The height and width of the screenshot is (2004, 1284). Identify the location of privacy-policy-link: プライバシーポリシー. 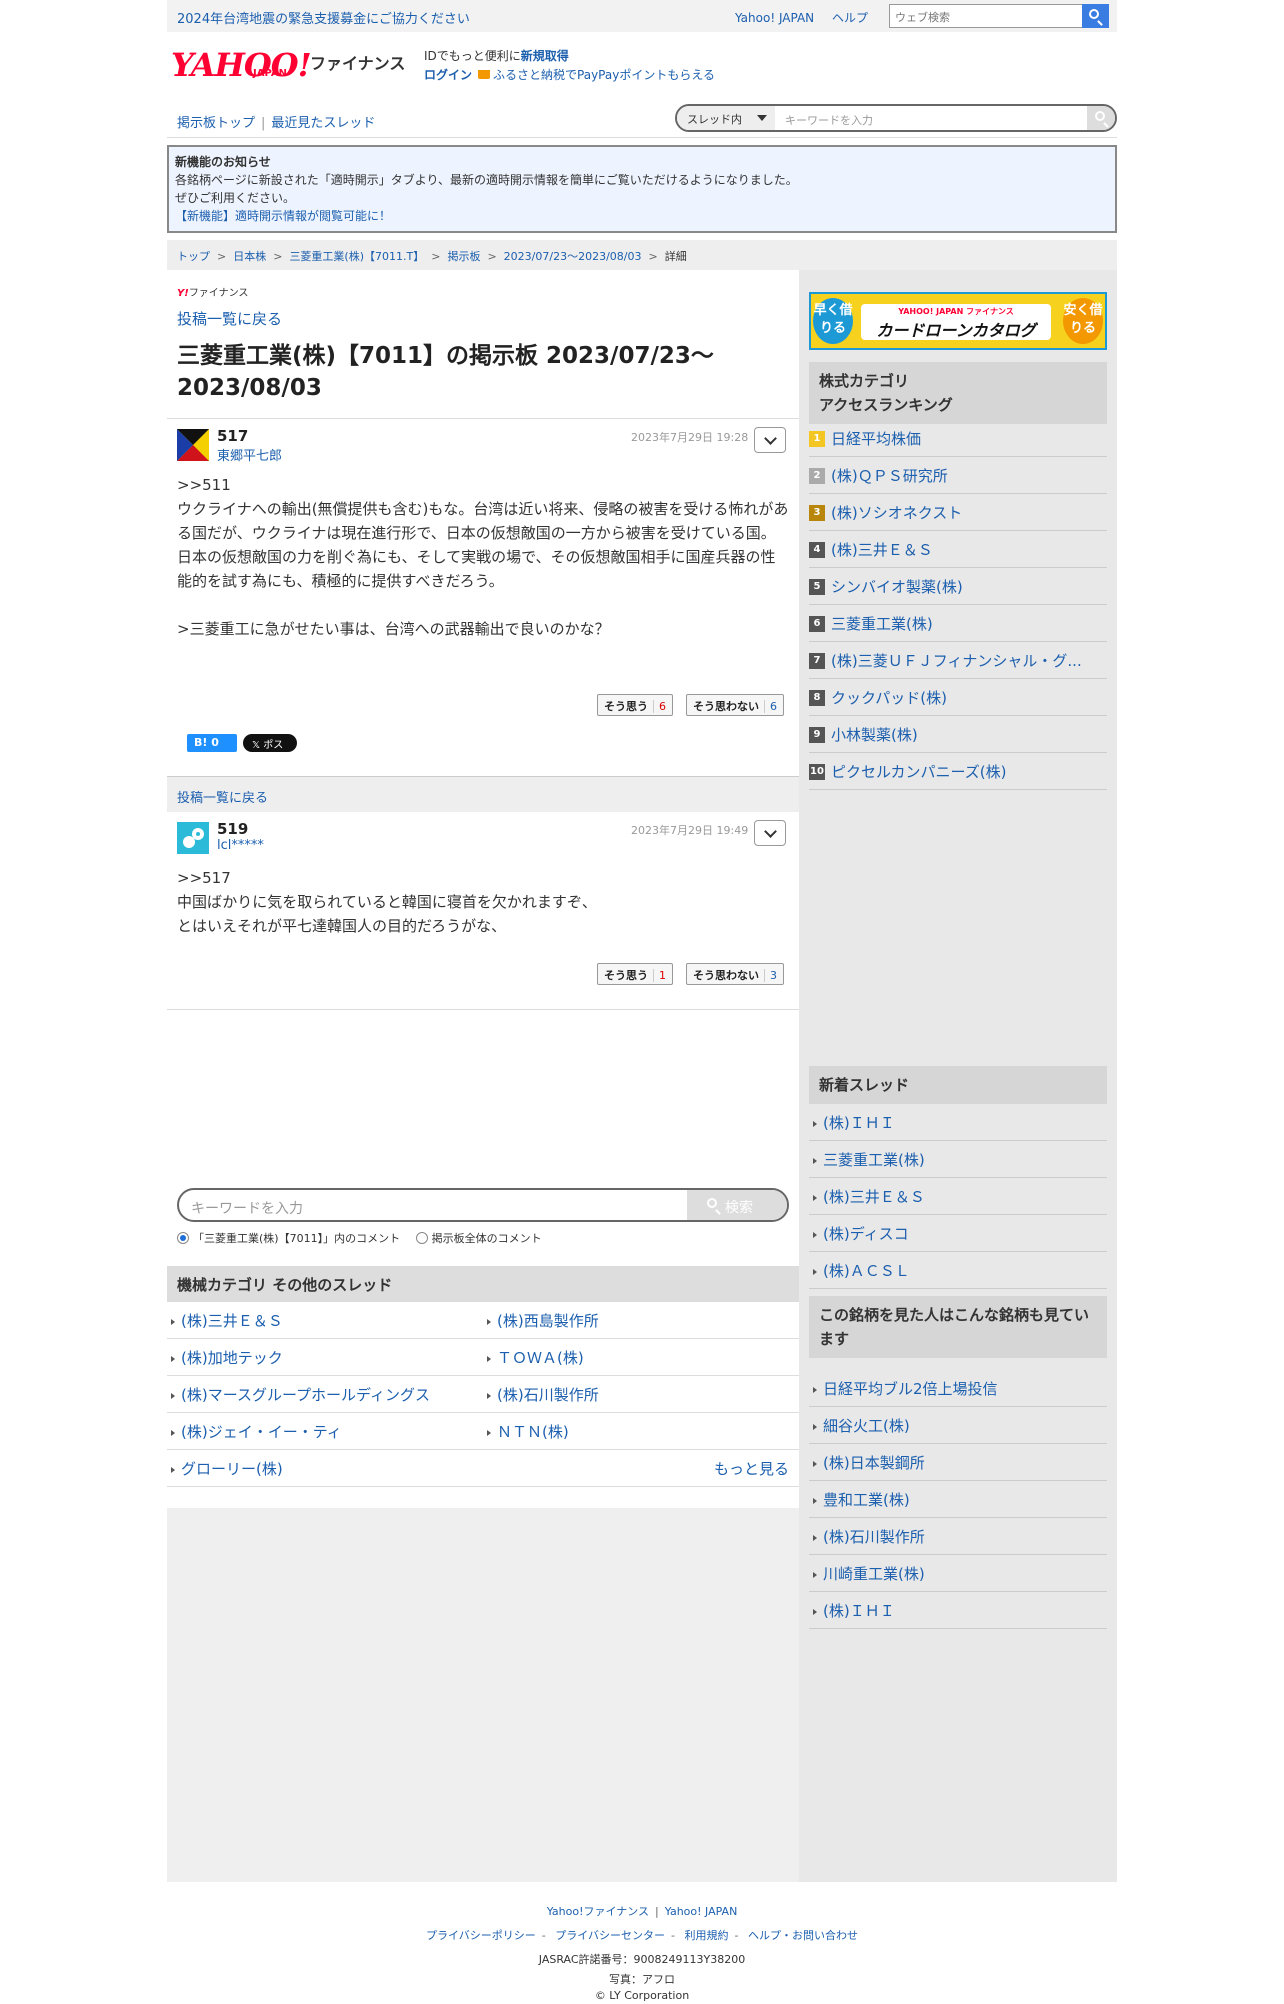
(481, 1935).